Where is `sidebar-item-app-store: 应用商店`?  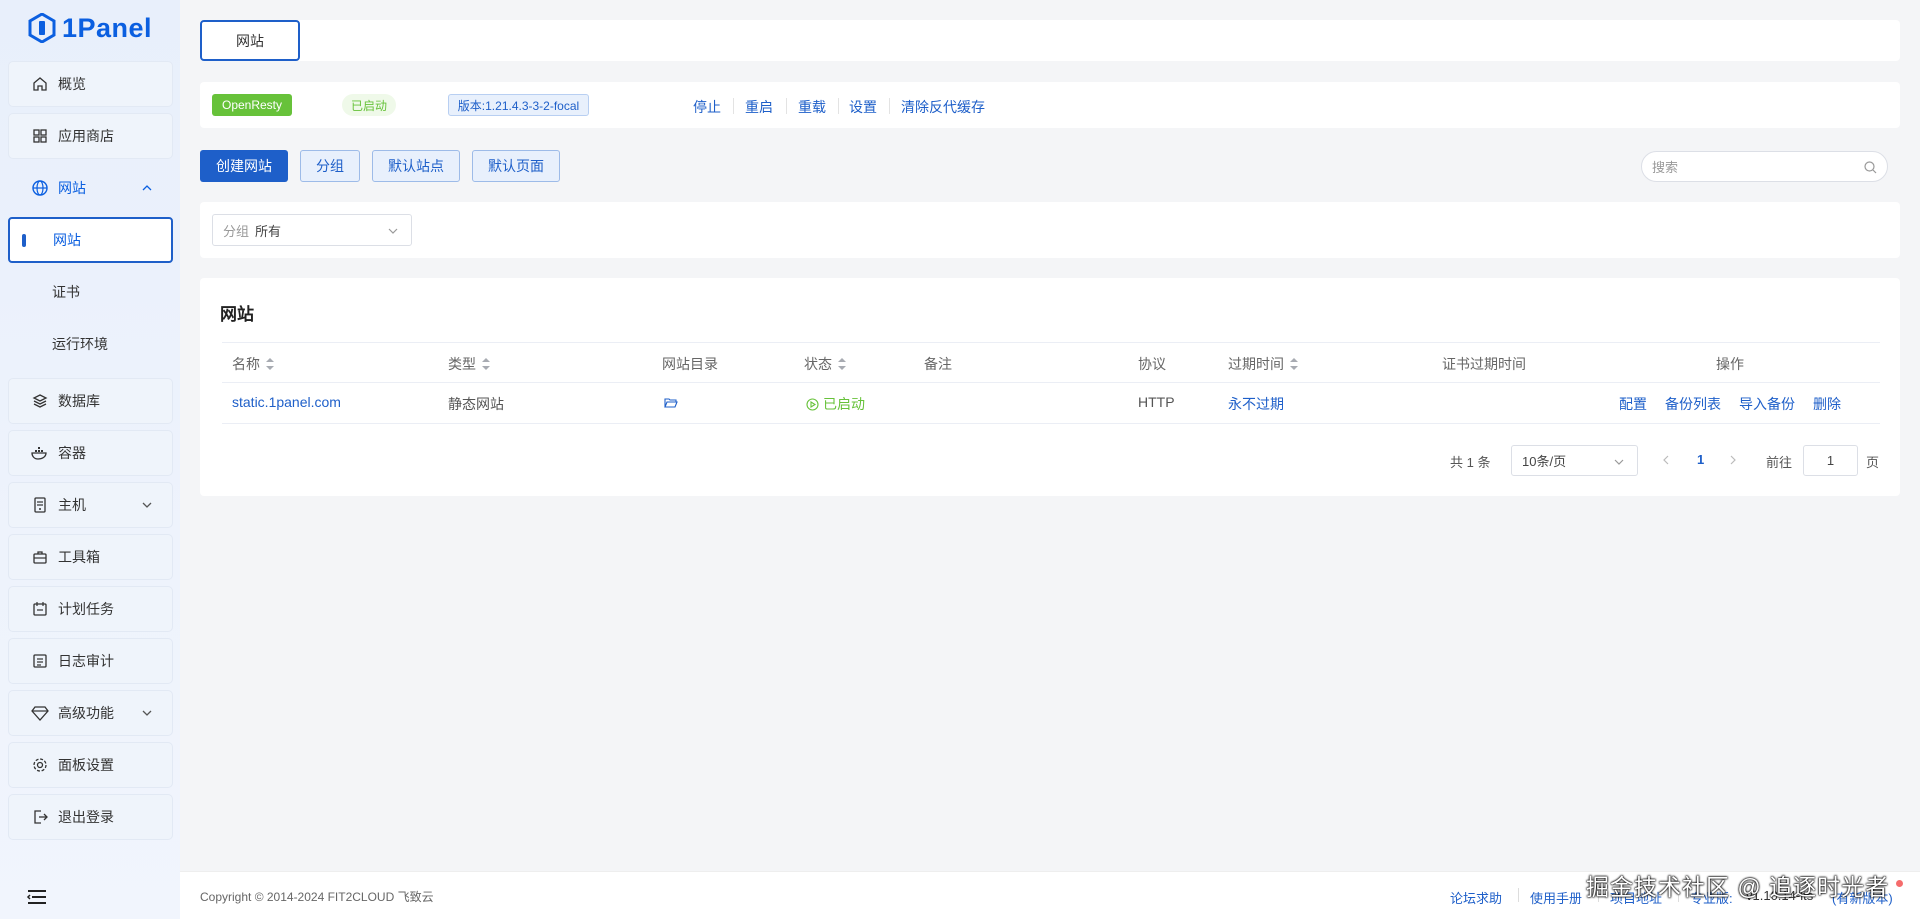 sidebar-item-app-store: 应用商店 is located at coordinates (90, 136).